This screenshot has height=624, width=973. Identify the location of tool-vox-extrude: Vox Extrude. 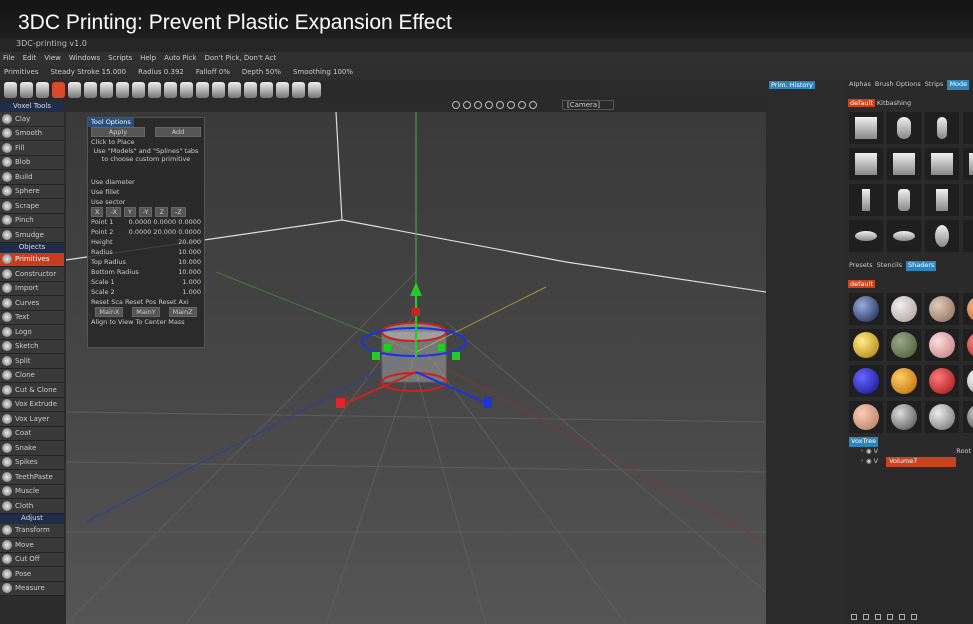
(32, 404).